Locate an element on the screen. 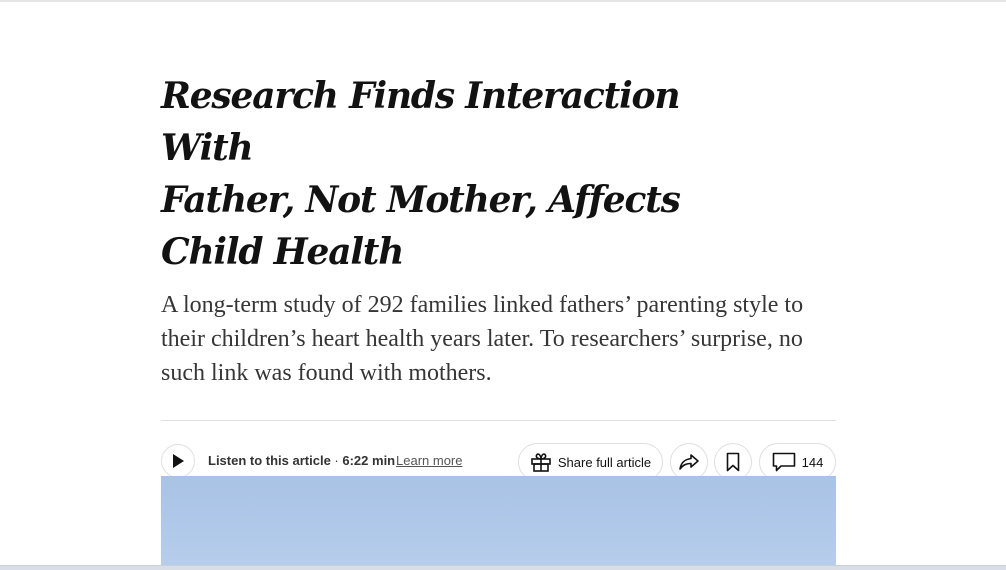  headline-line-3: Child Health is located at coordinates (282, 252).